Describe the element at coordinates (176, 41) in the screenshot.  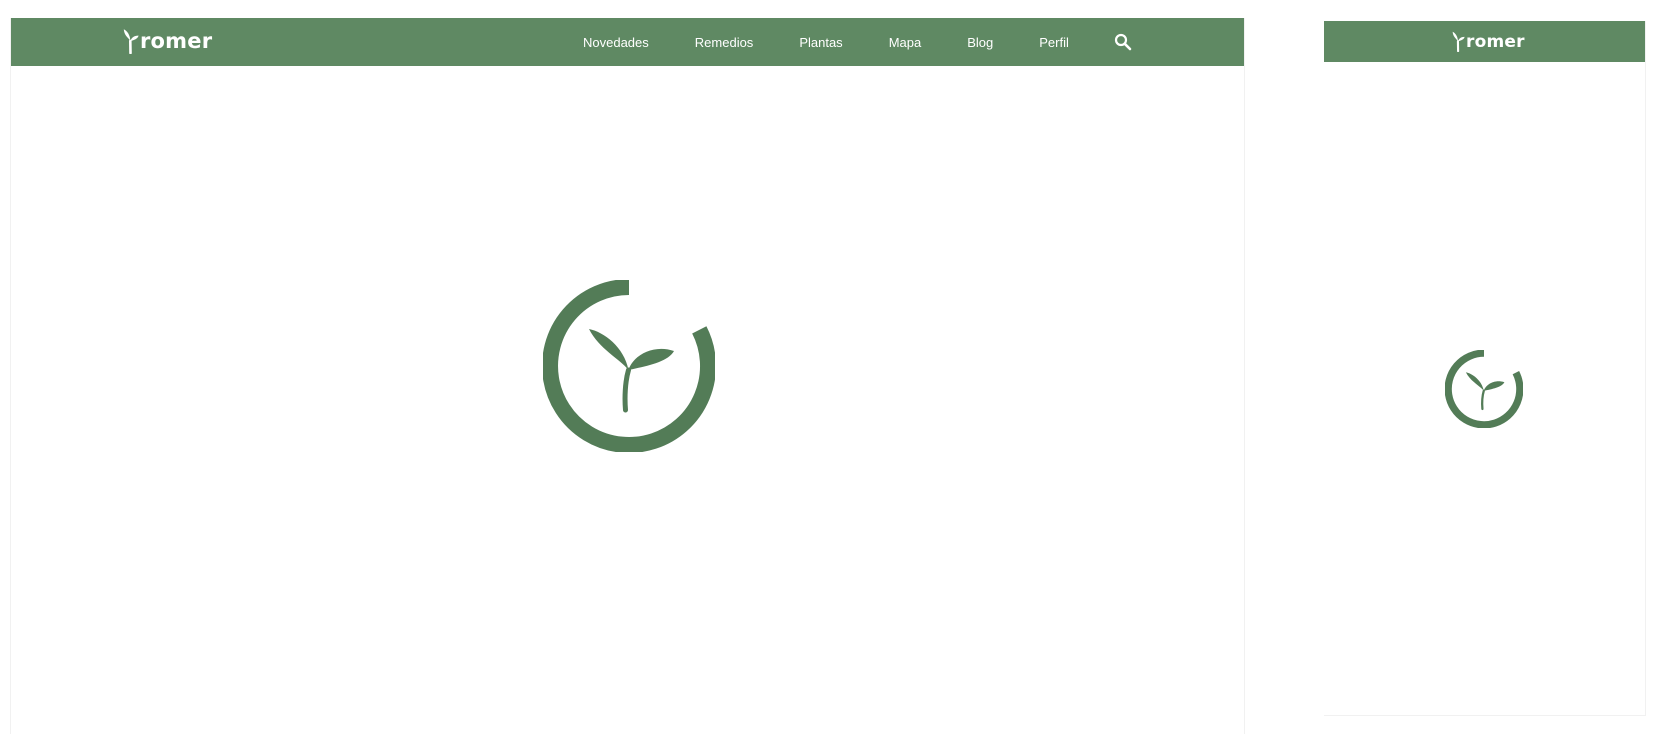
I see `brand-name: romer` at that location.